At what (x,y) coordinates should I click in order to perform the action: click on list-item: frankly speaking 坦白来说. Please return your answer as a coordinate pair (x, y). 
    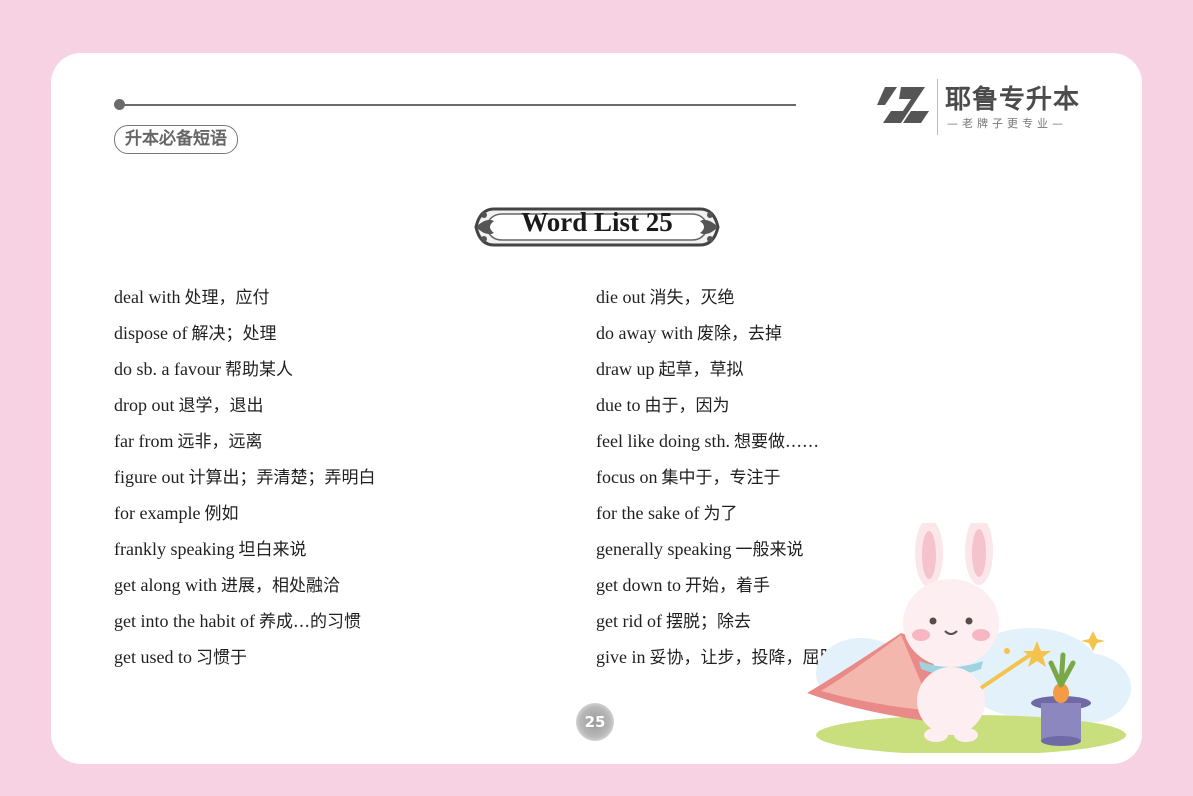
    Looking at the image, I should click on (210, 549).